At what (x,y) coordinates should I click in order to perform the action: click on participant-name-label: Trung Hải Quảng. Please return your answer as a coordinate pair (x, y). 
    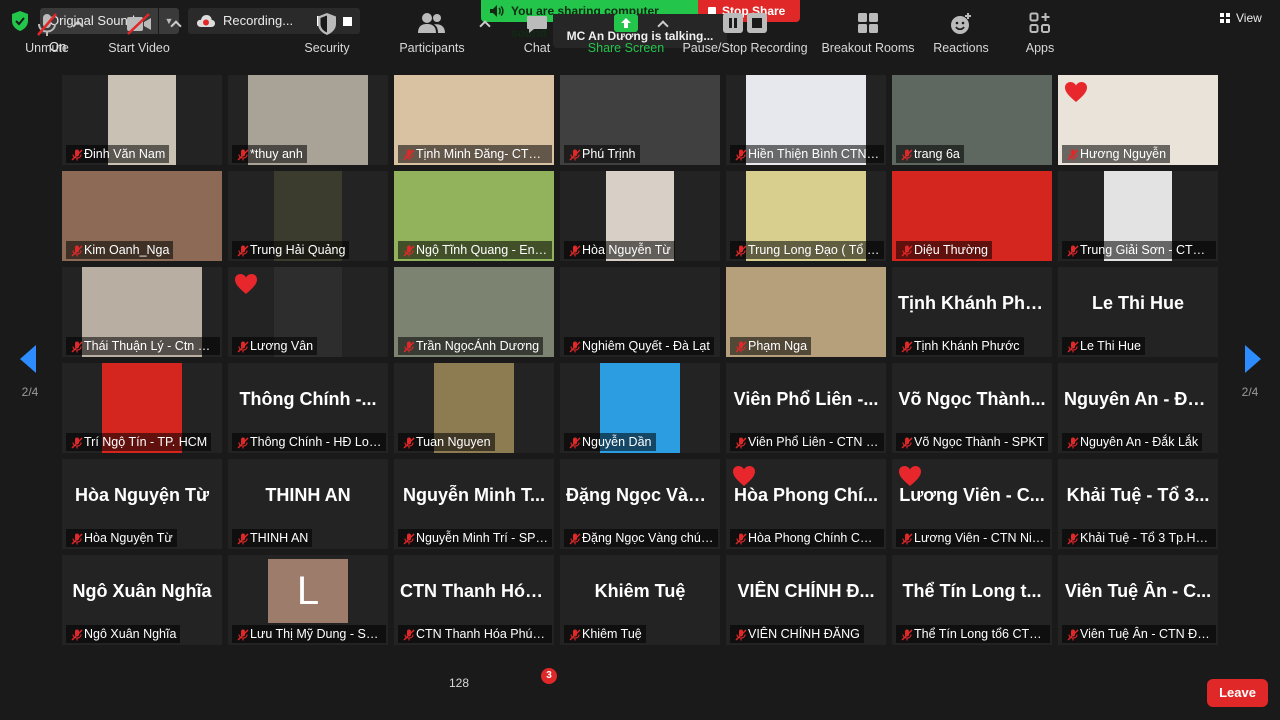
    Looking at the image, I should click on (291, 250).